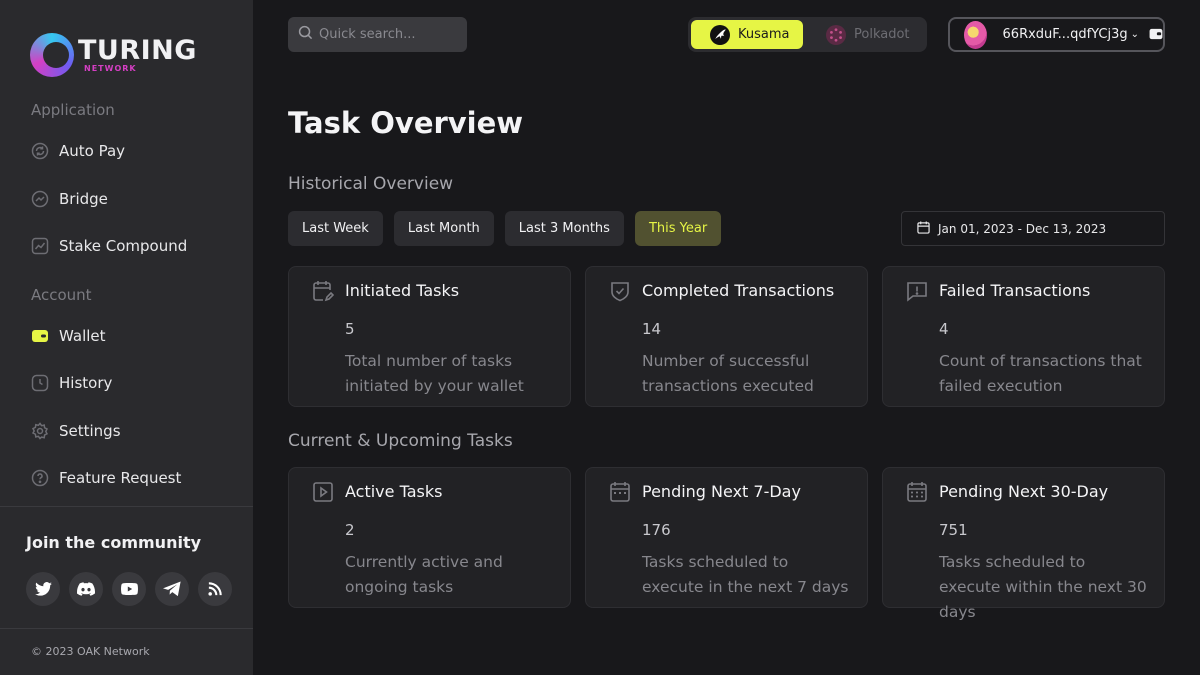 The image size is (1200, 675). What do you see at coordinates (86, 589) in the screenshot?
I see `discord-icon` at bounding box center [86, 589].